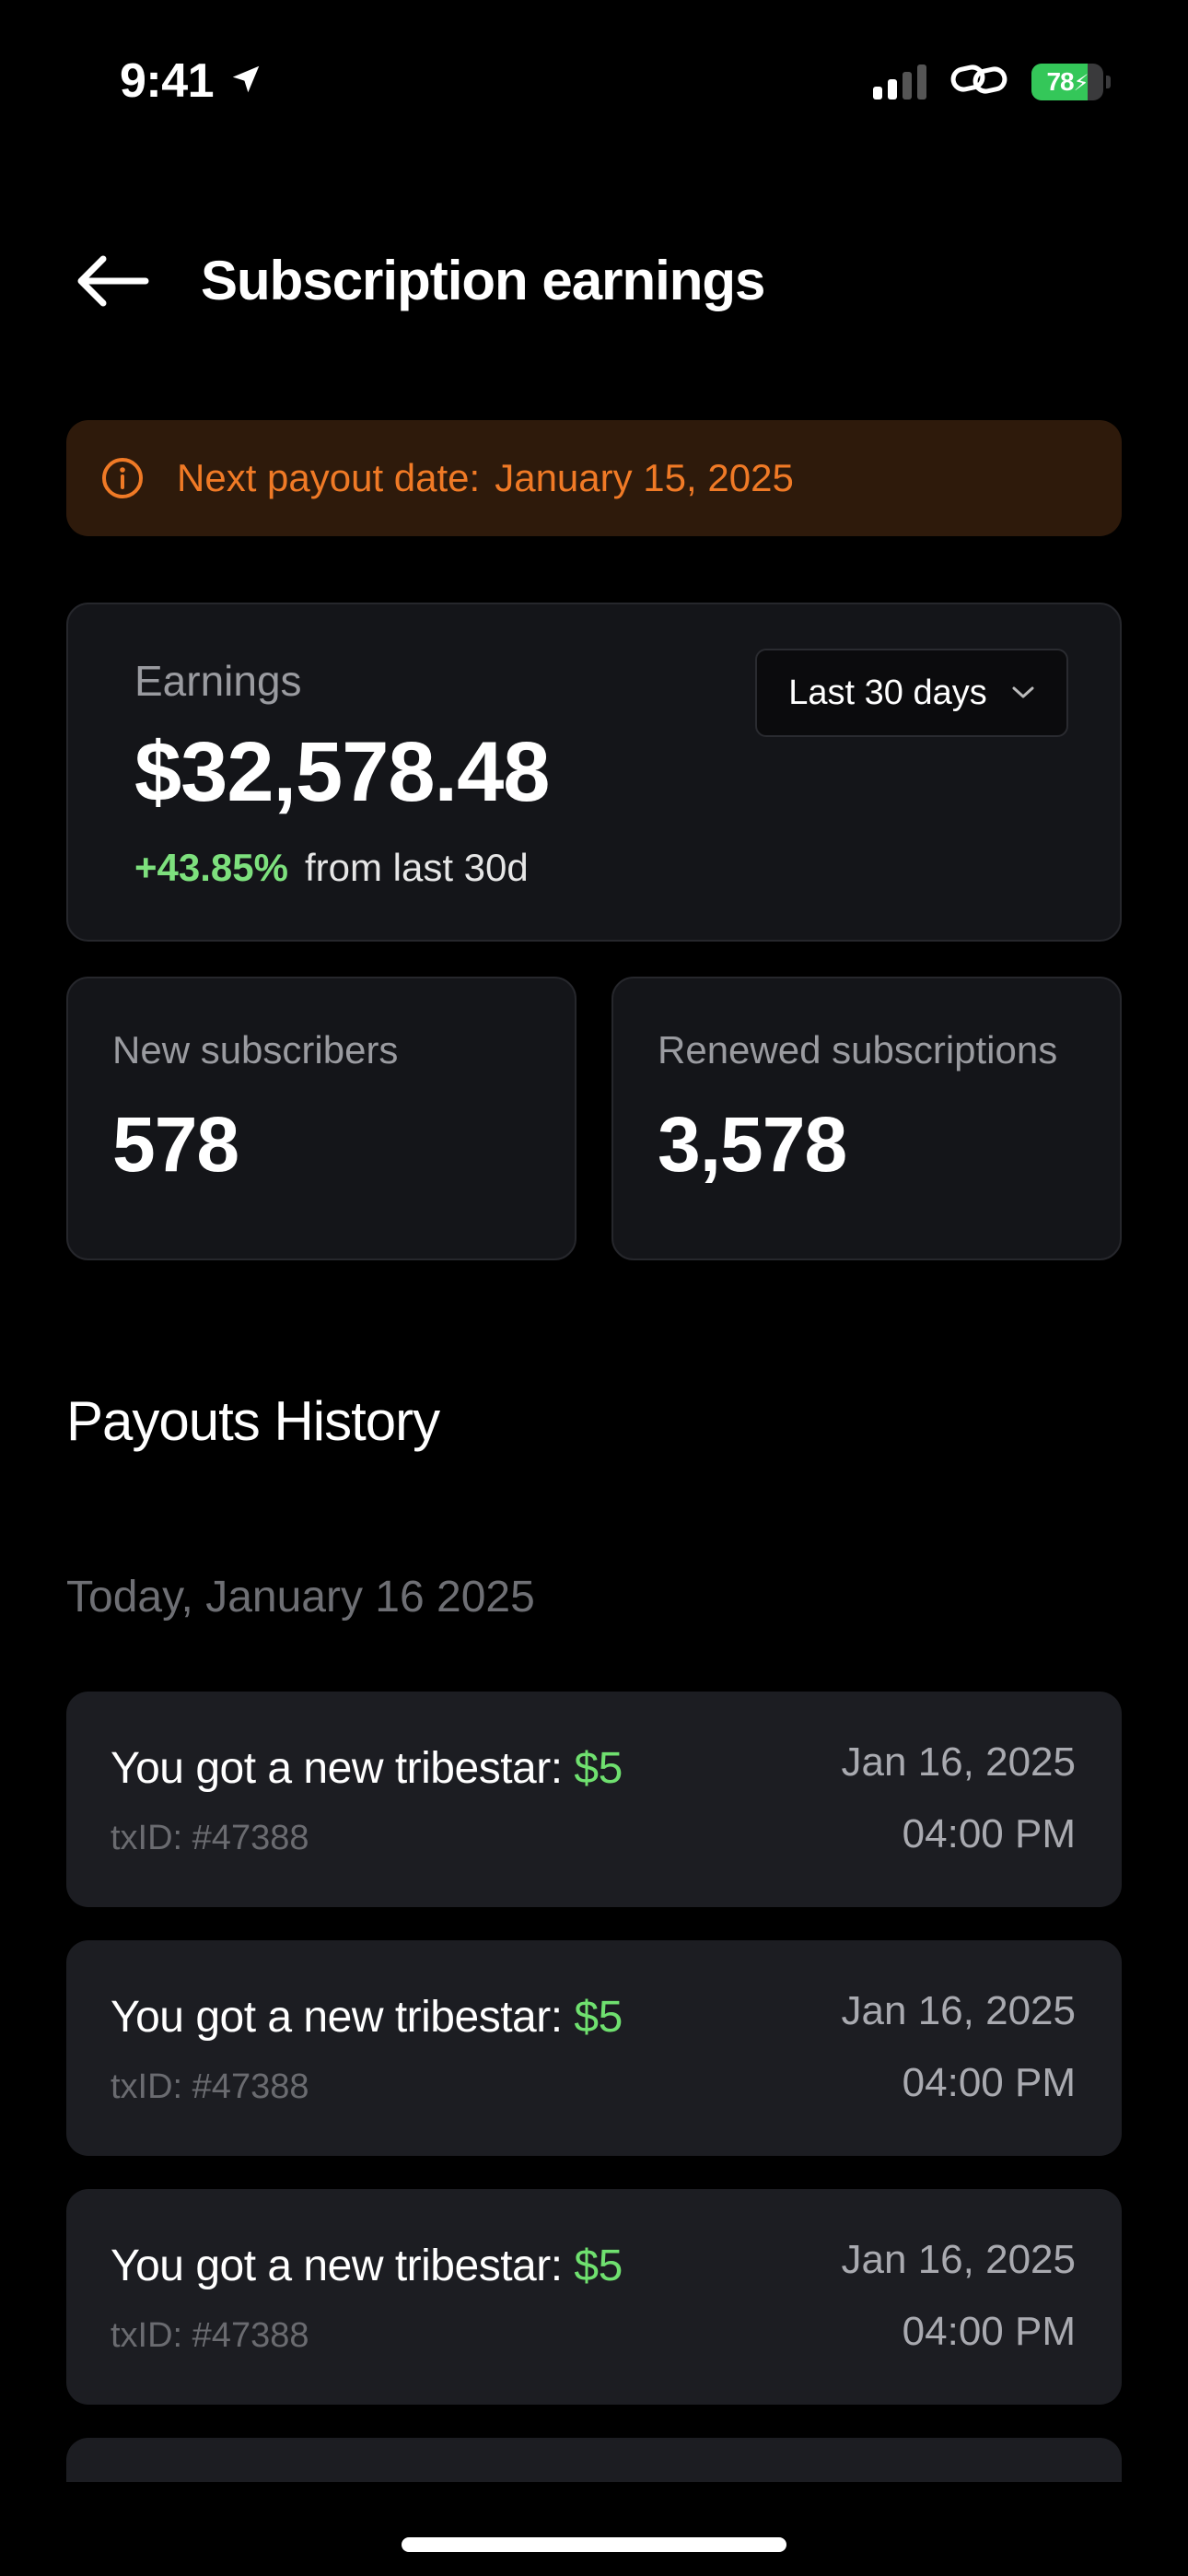  I want to click on back-button, so click(111, 281).